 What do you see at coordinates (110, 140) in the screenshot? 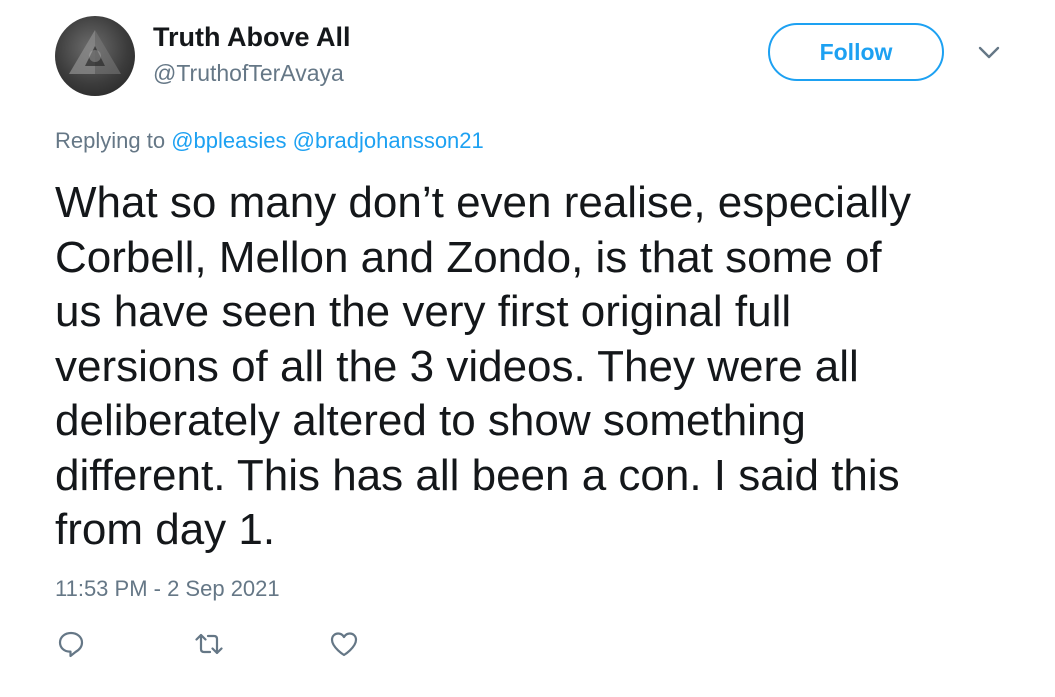
I see `reply-context-prefix: Replying to` at bounding box center [110, 140].